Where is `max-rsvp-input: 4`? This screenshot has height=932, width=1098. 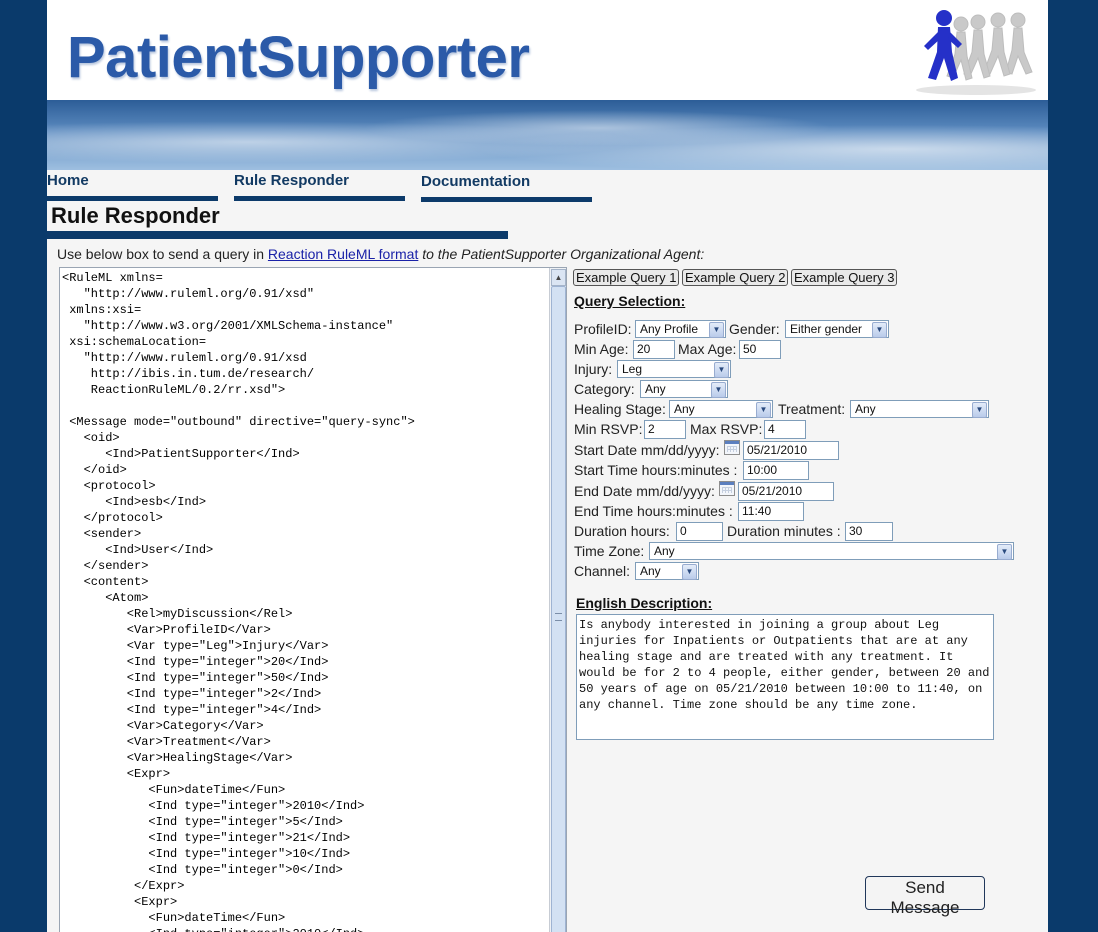
max-rsvp-input: 4 is located at coordinates (785, 429).